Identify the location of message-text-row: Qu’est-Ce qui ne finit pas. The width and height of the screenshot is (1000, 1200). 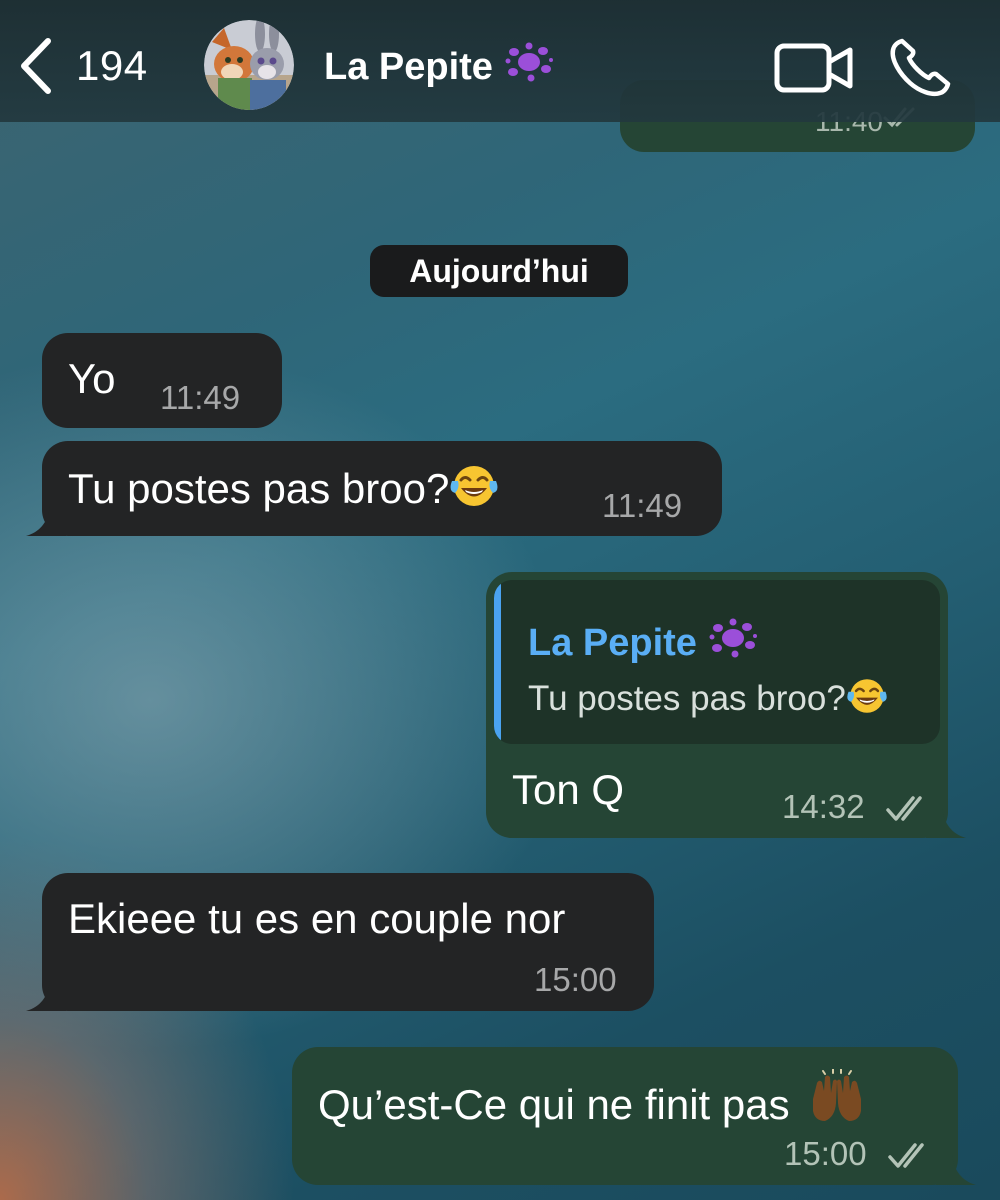
(592, 1101).